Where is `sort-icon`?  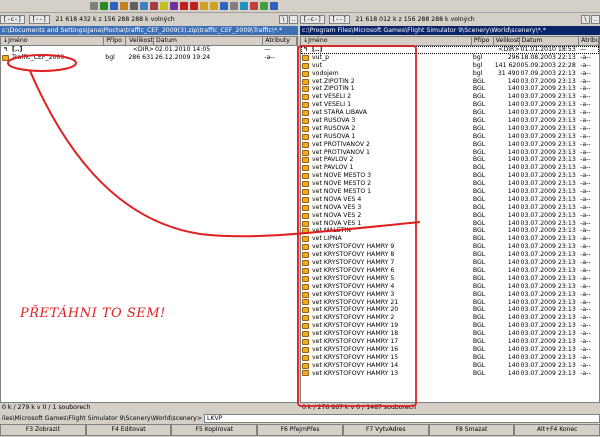
sort-icon is located at coordinates (154, 6).